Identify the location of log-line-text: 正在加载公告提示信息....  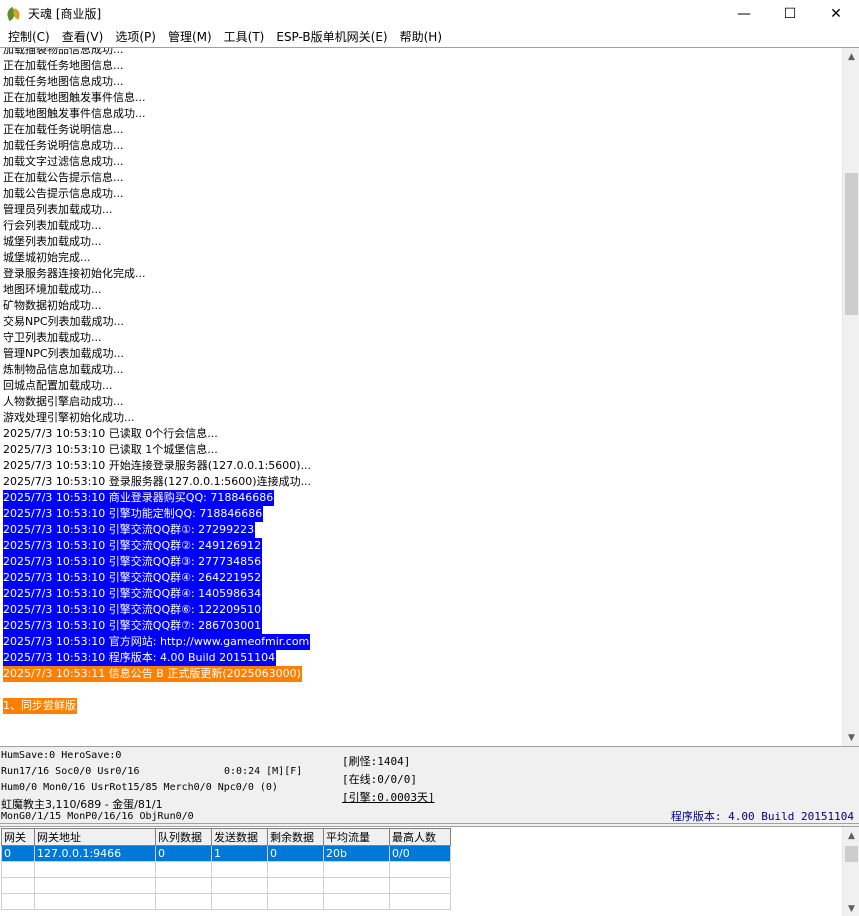
(63, 177).